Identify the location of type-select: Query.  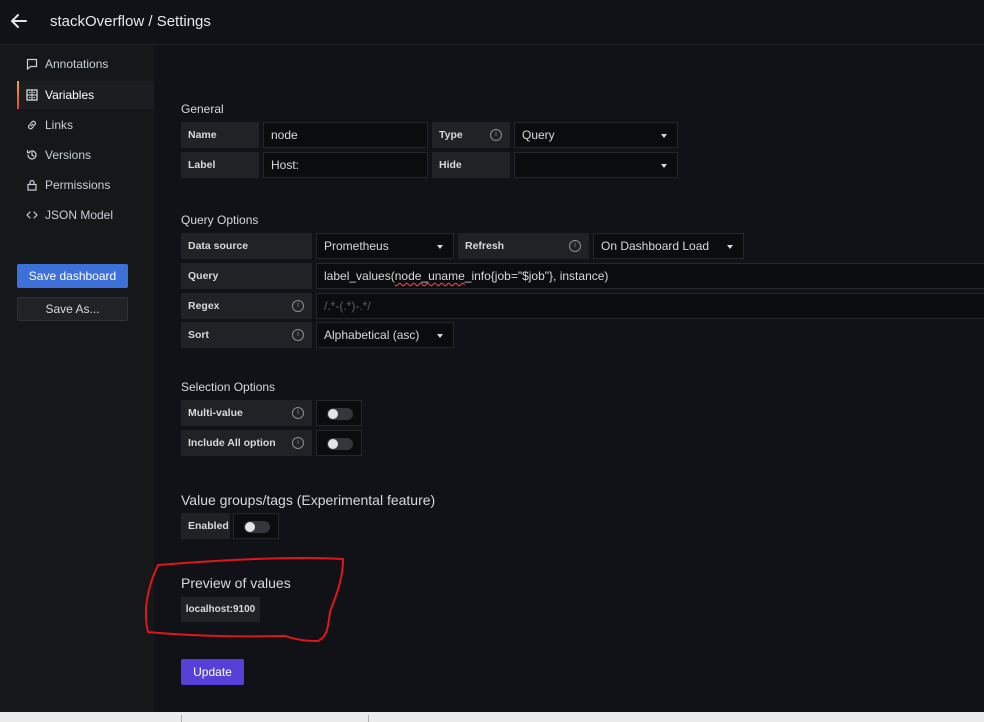
(596, 135).